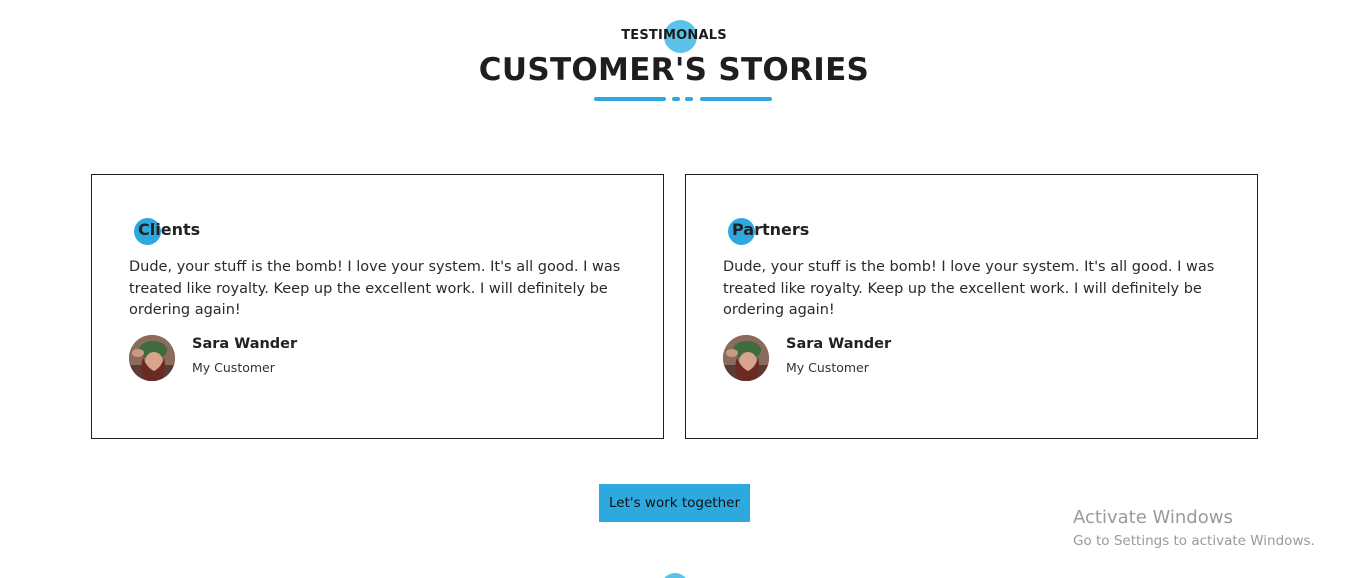 Image resolution: width=1348 pixels, height=578 pixels. I want to click on watermark-title: Activate Windows, so click(1153, 517).